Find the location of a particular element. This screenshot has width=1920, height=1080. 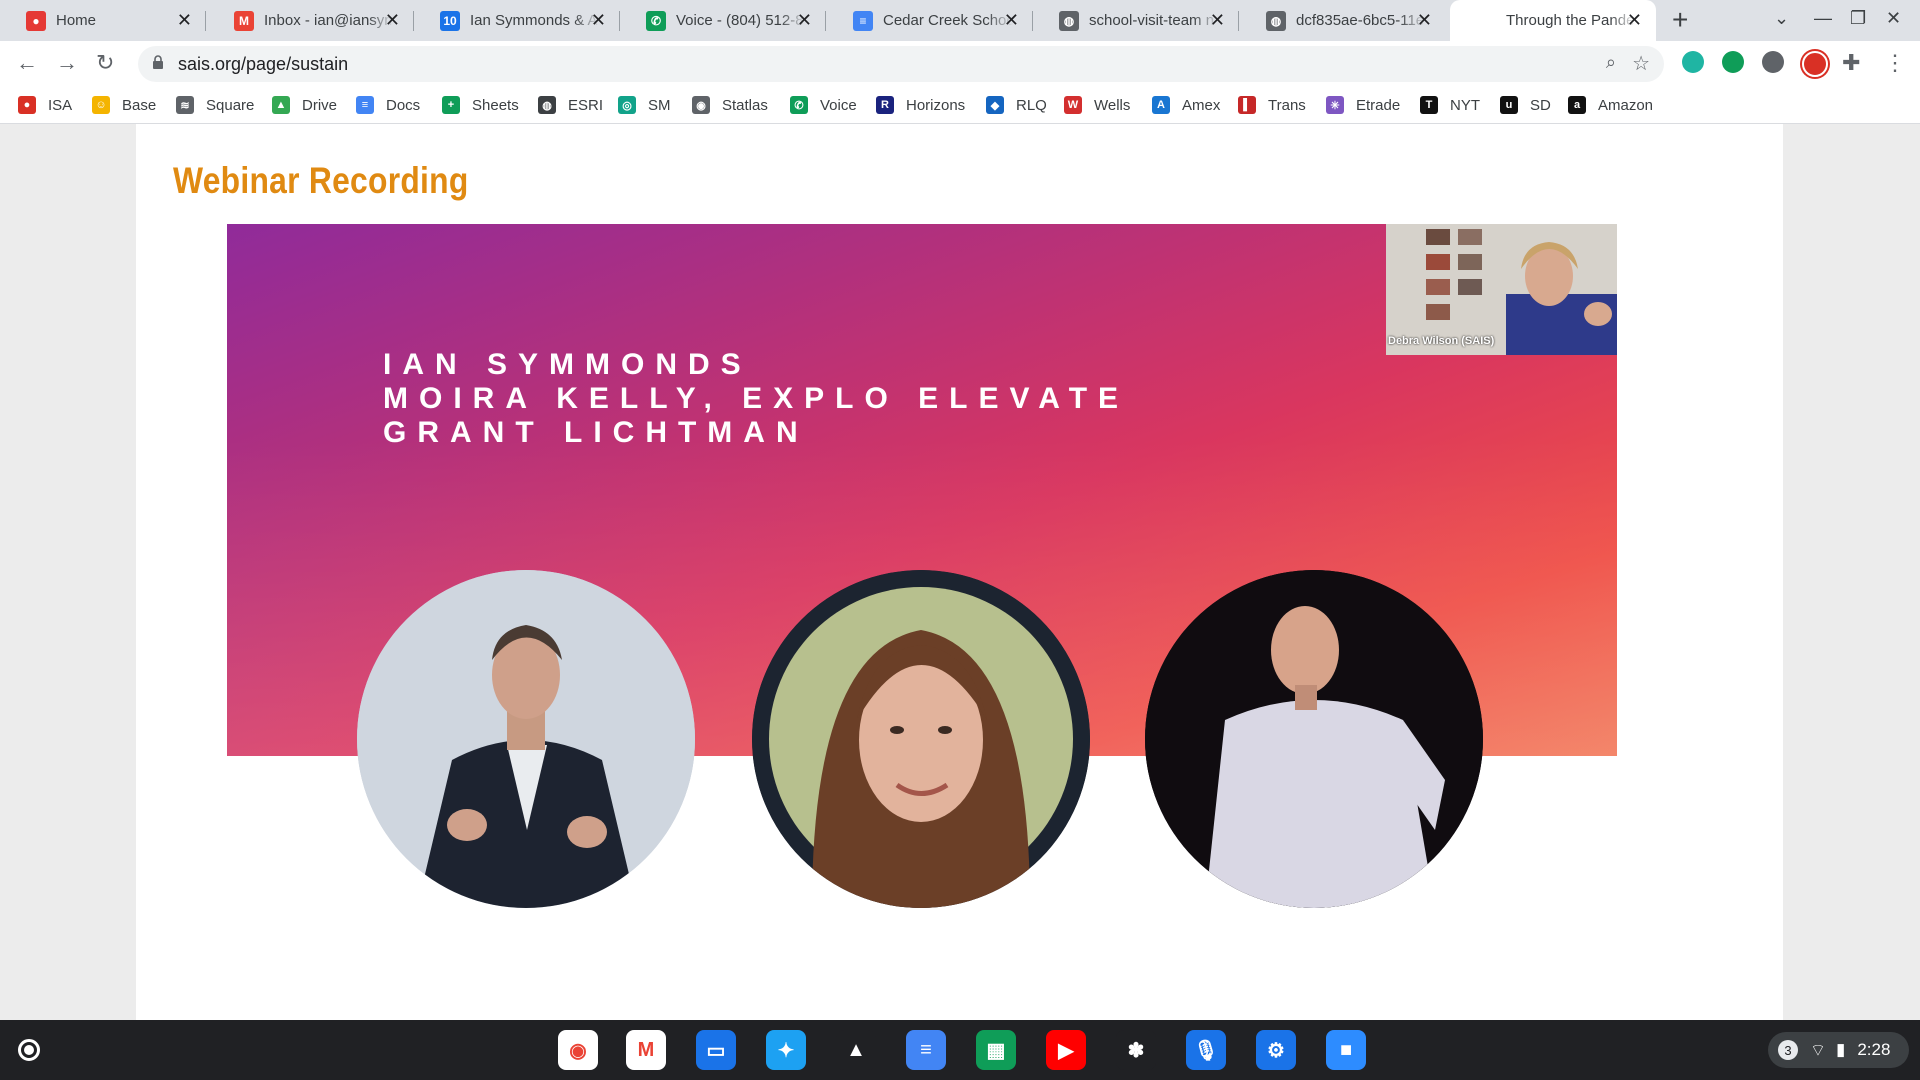

minimize-icon: — is located at coordinates (1823, 18).